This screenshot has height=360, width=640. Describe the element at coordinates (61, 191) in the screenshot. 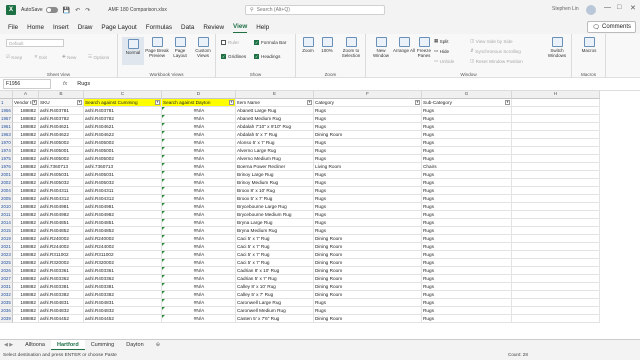

I see `sku-cell: ashl.R404311` at that location.